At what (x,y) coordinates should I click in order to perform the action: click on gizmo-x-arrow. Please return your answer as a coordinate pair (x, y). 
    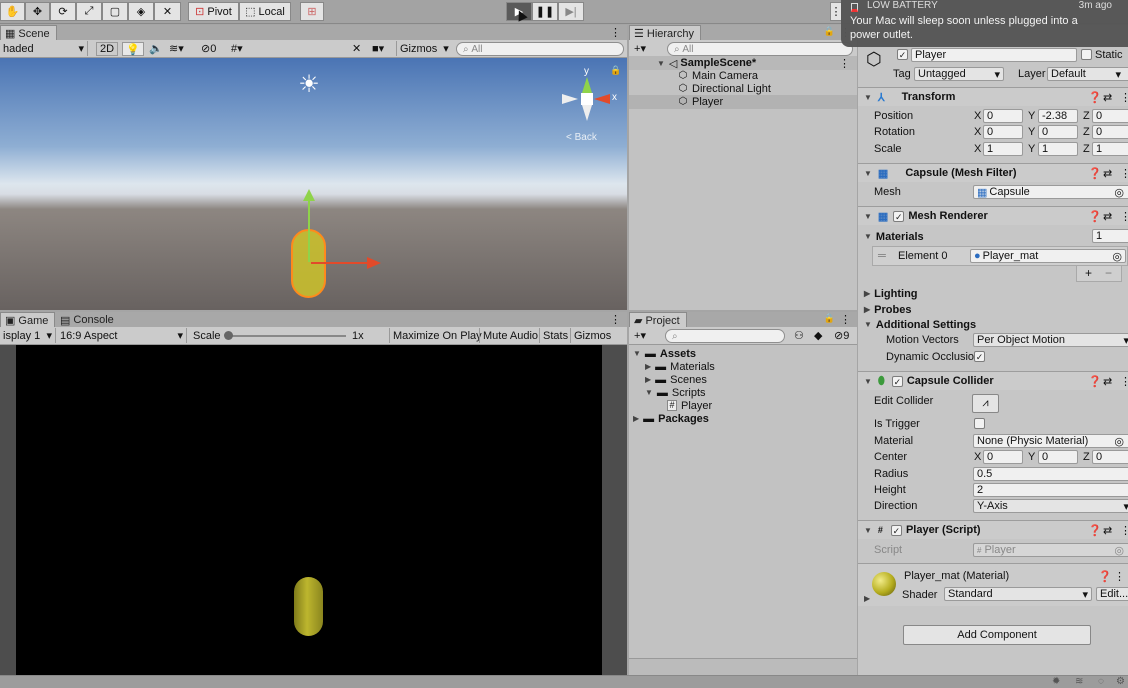
    Looking at the image, I should click on (374, 263).